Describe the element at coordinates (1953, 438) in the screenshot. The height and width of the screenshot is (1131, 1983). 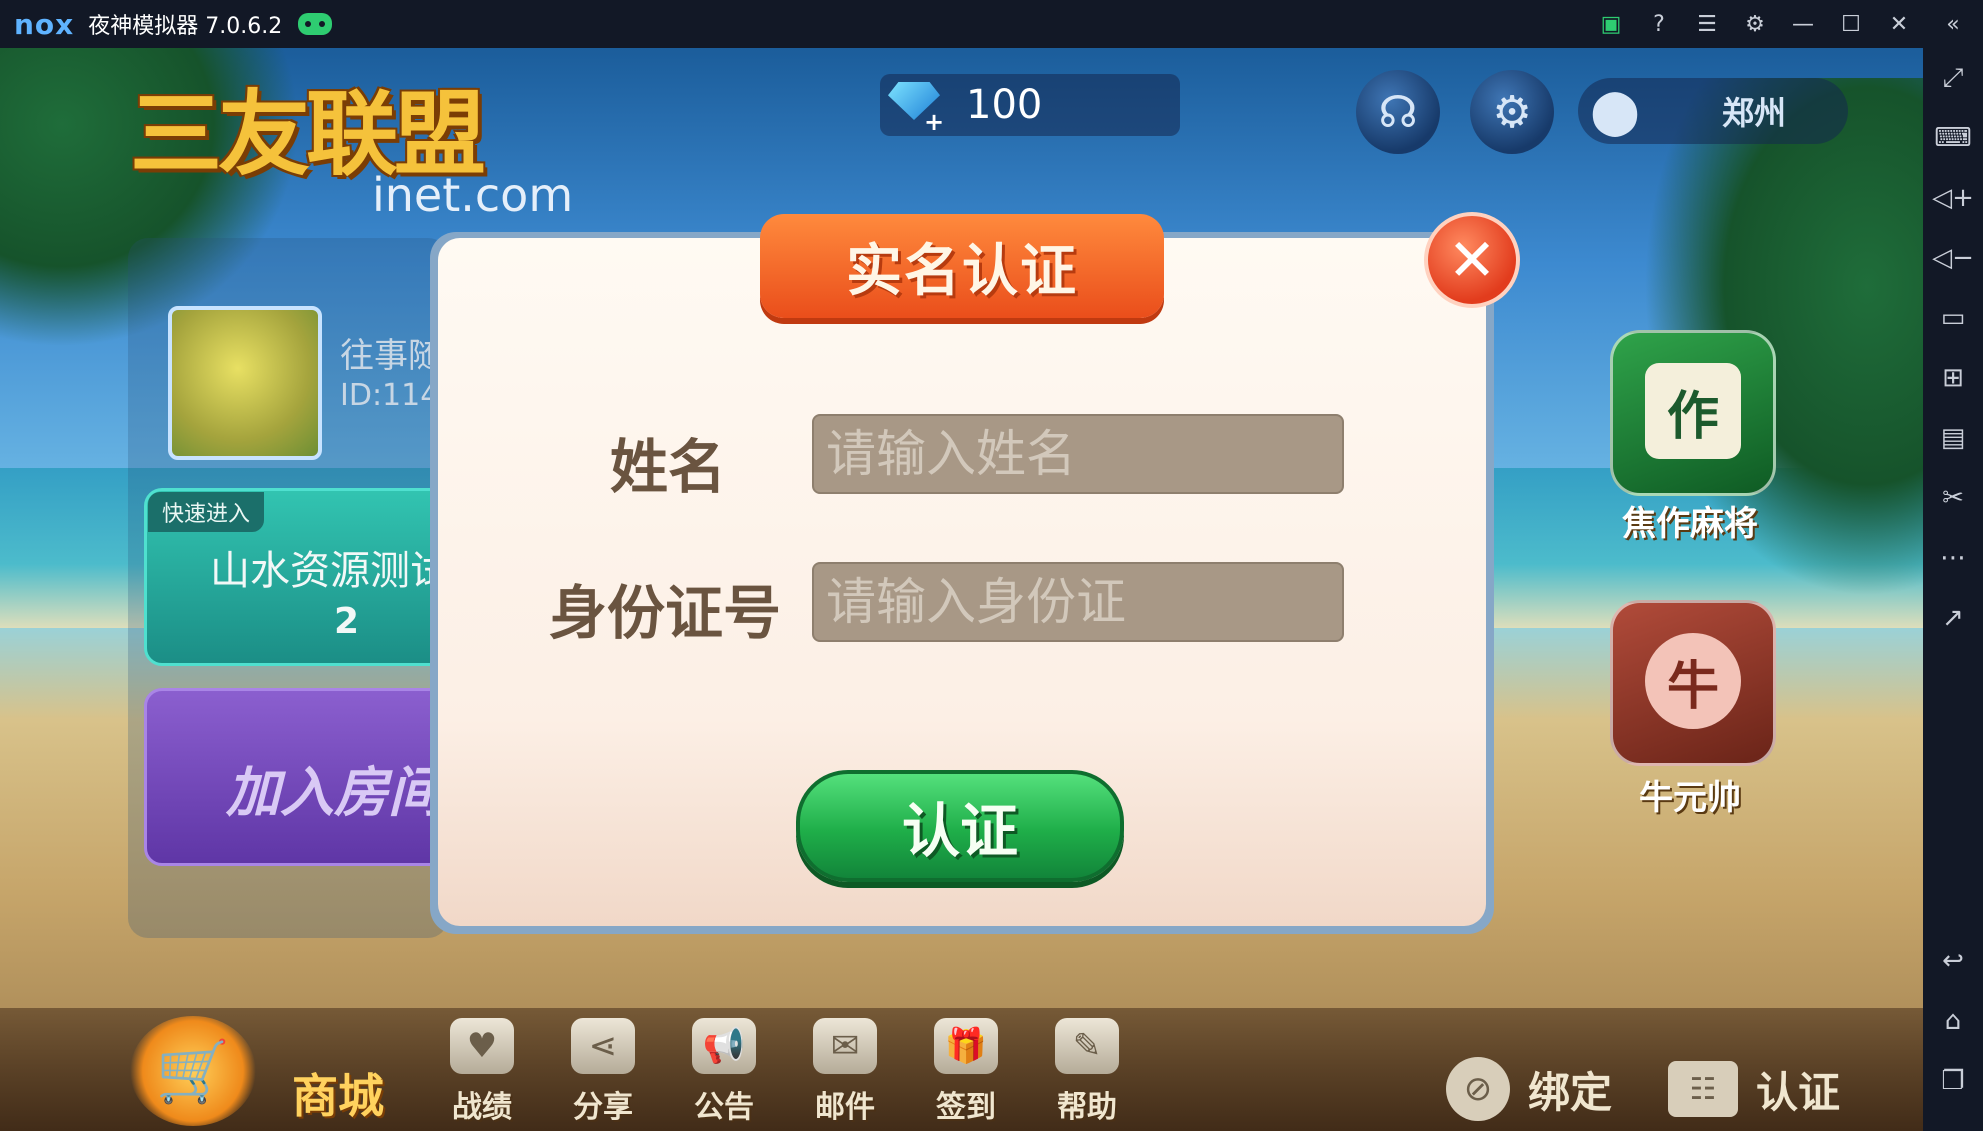
I see `multi-instance-icon: ▤` at that location.